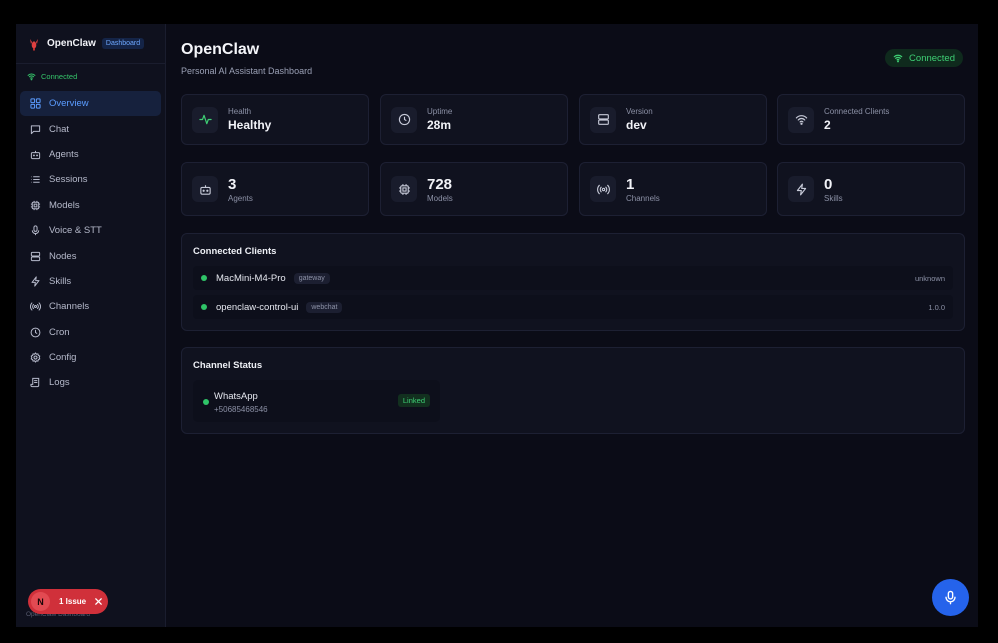  Describe the element at coordinates (90, 154) in the screenshot. I see `sidebar-item-agents: Agents` at that location.